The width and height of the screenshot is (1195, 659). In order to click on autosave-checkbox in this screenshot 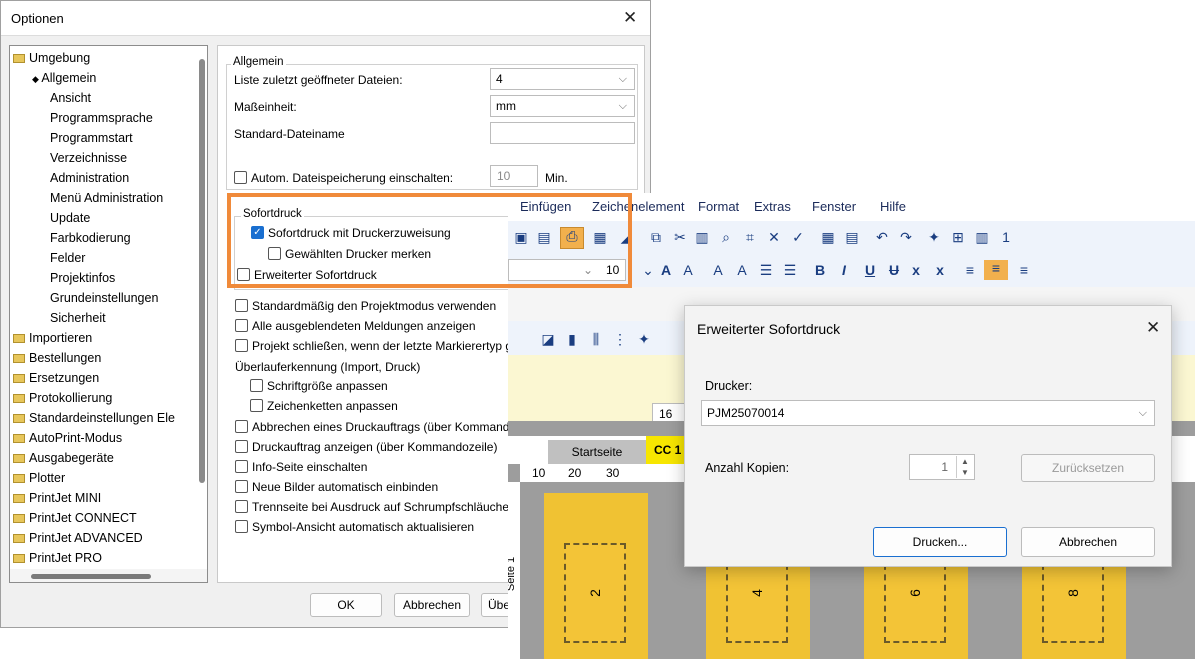, I will do `click(240, 177)`.